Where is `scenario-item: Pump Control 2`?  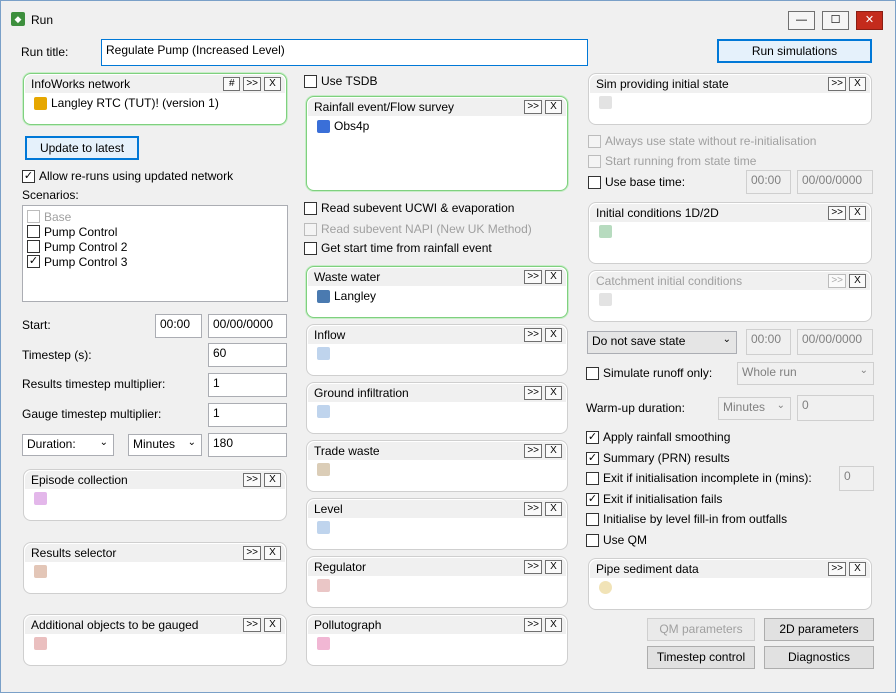 scenario-item: Pump Control 2 is located at coordinates (155, 246).